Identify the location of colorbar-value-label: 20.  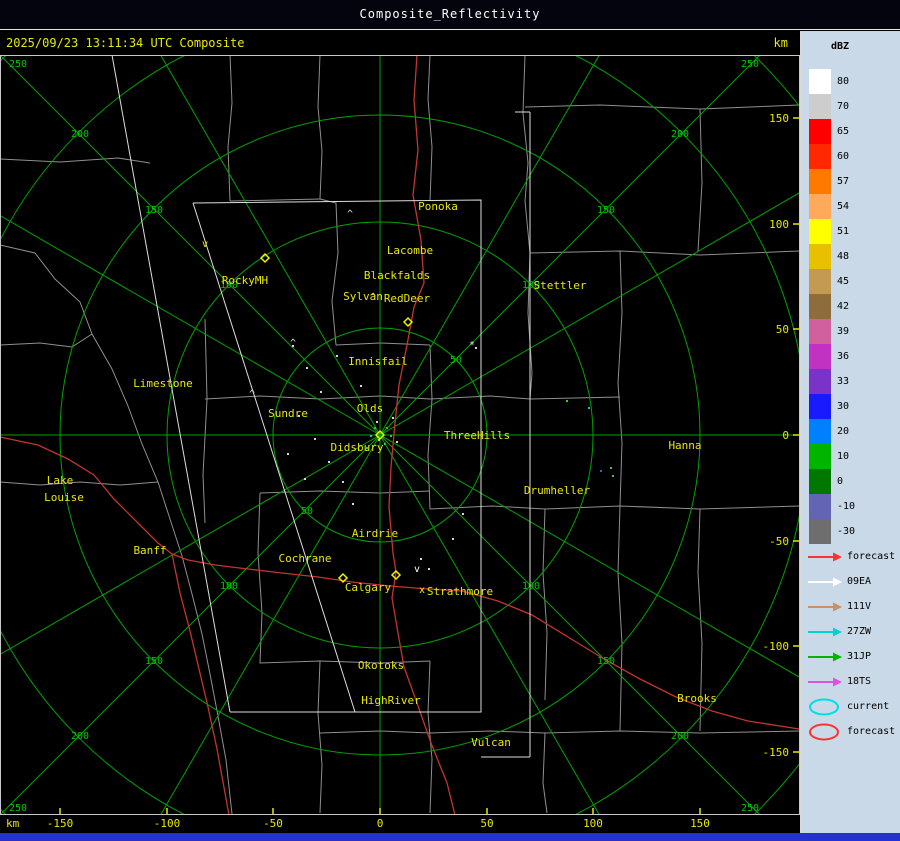
(843, 431).